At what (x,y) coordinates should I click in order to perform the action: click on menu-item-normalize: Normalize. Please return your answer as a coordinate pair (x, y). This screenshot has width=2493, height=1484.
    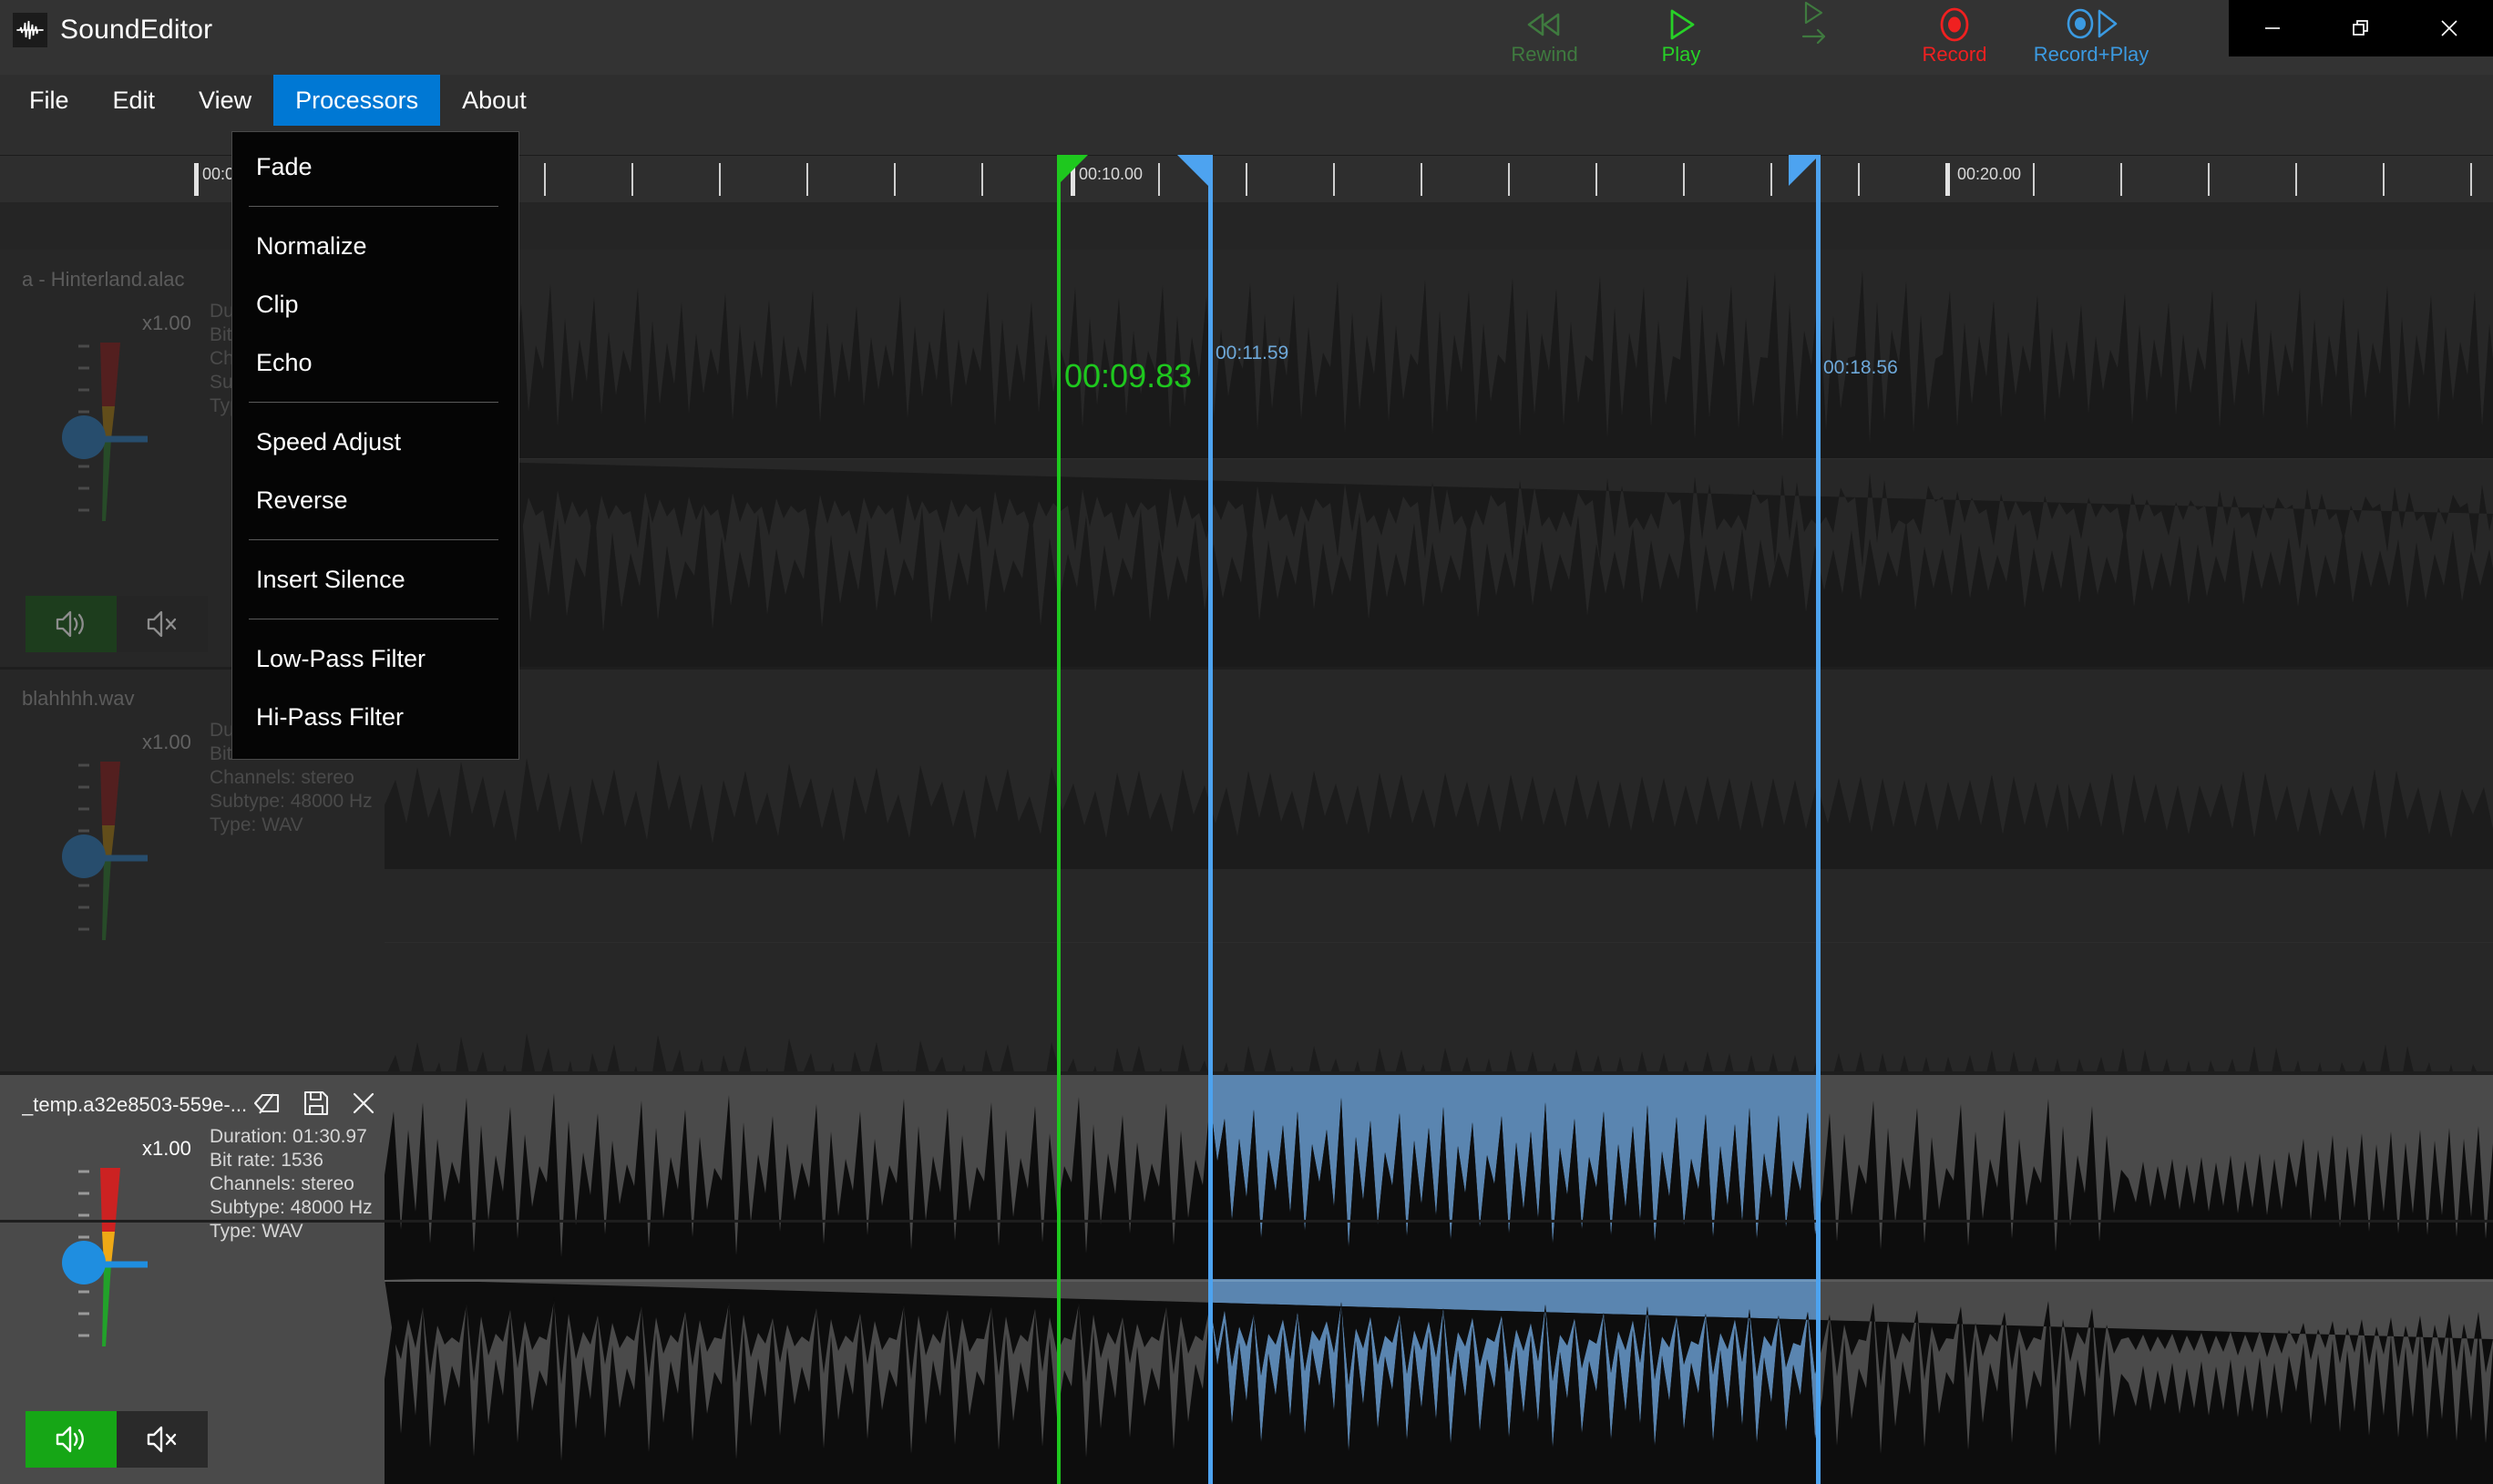
    Looking at the image, I should click on (375, 246).